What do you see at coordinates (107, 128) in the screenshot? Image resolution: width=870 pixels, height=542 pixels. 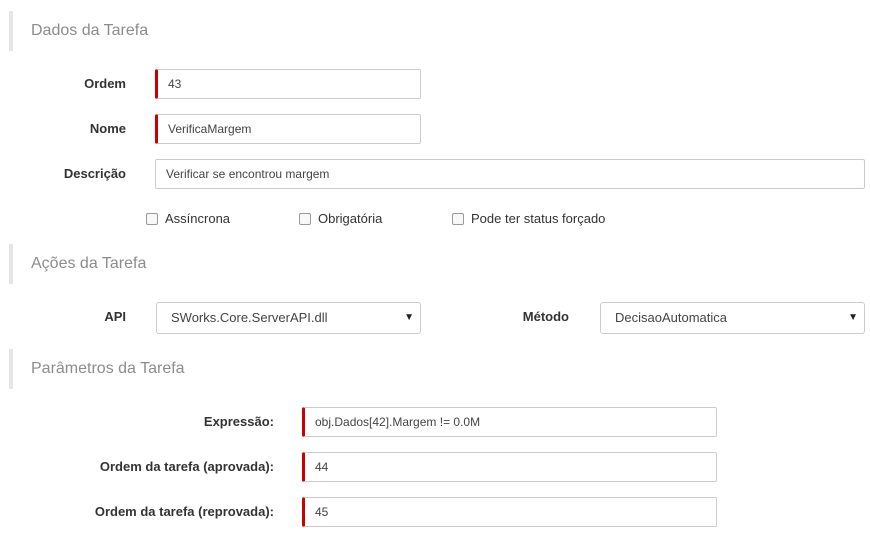 I see `nome-label: Nome` at bounding box center [107, 128].